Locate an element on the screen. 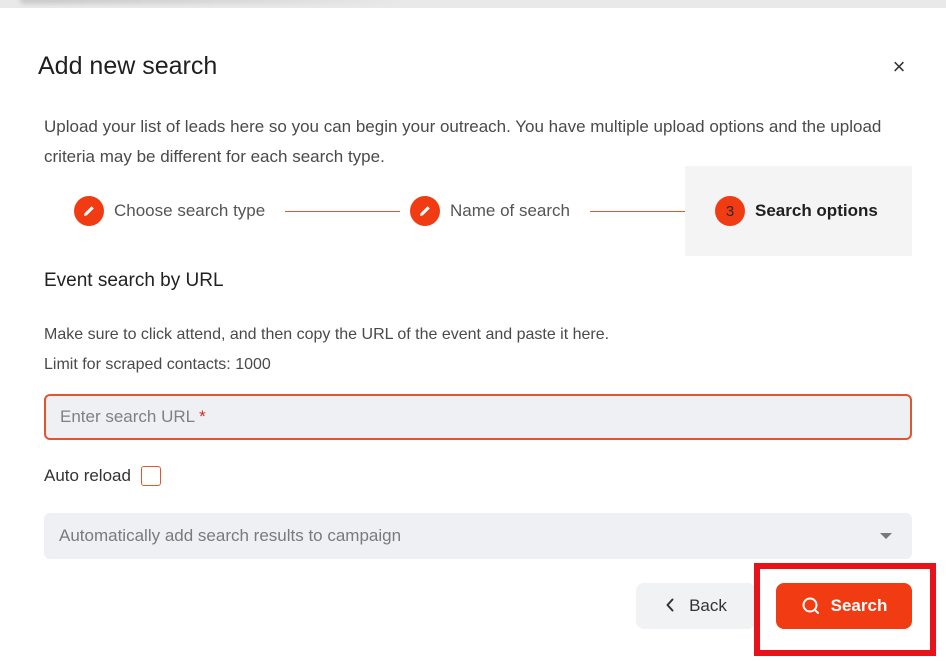 The image size is (946, 661). step-label: Name of search is located at coordinates (510, 210).